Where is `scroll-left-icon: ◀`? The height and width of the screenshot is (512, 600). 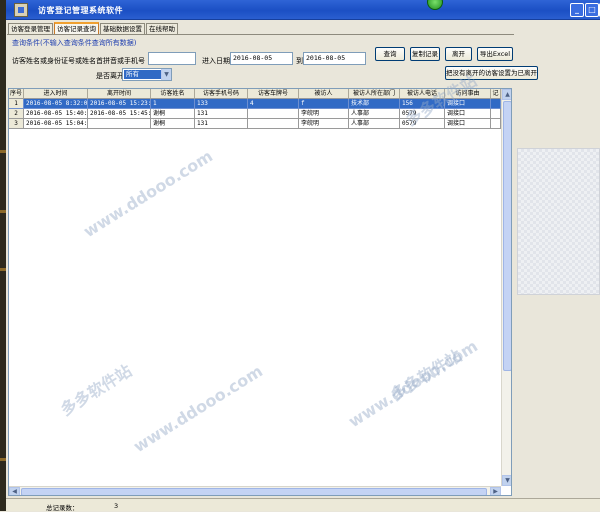
scroll-left-icon: ◀ is located at coordinates (14, 491).